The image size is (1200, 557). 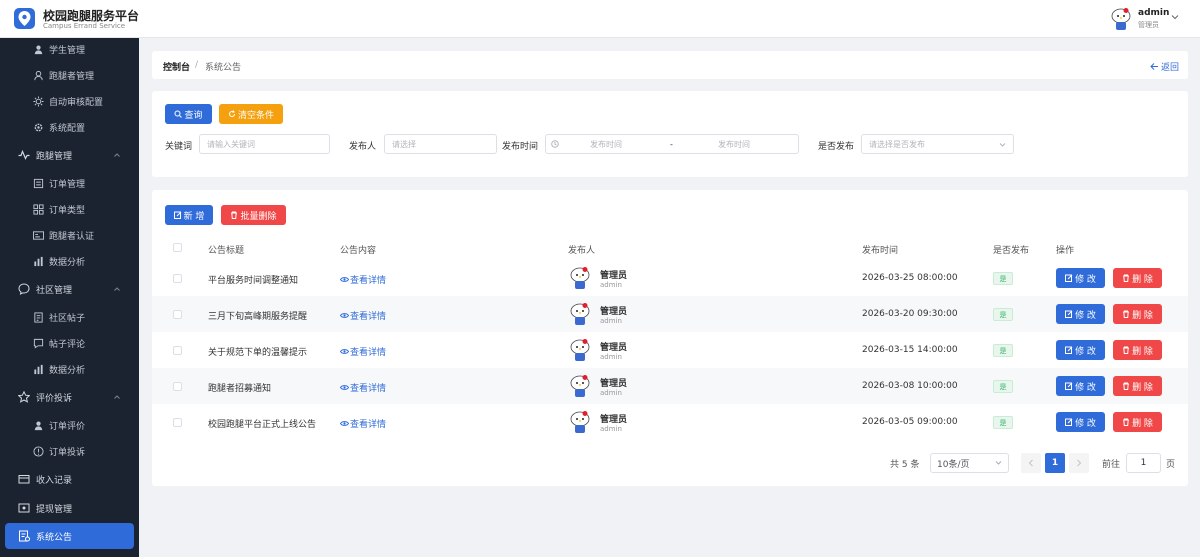 I want to click on select-all-checkbox, so click(x=177, y=247).